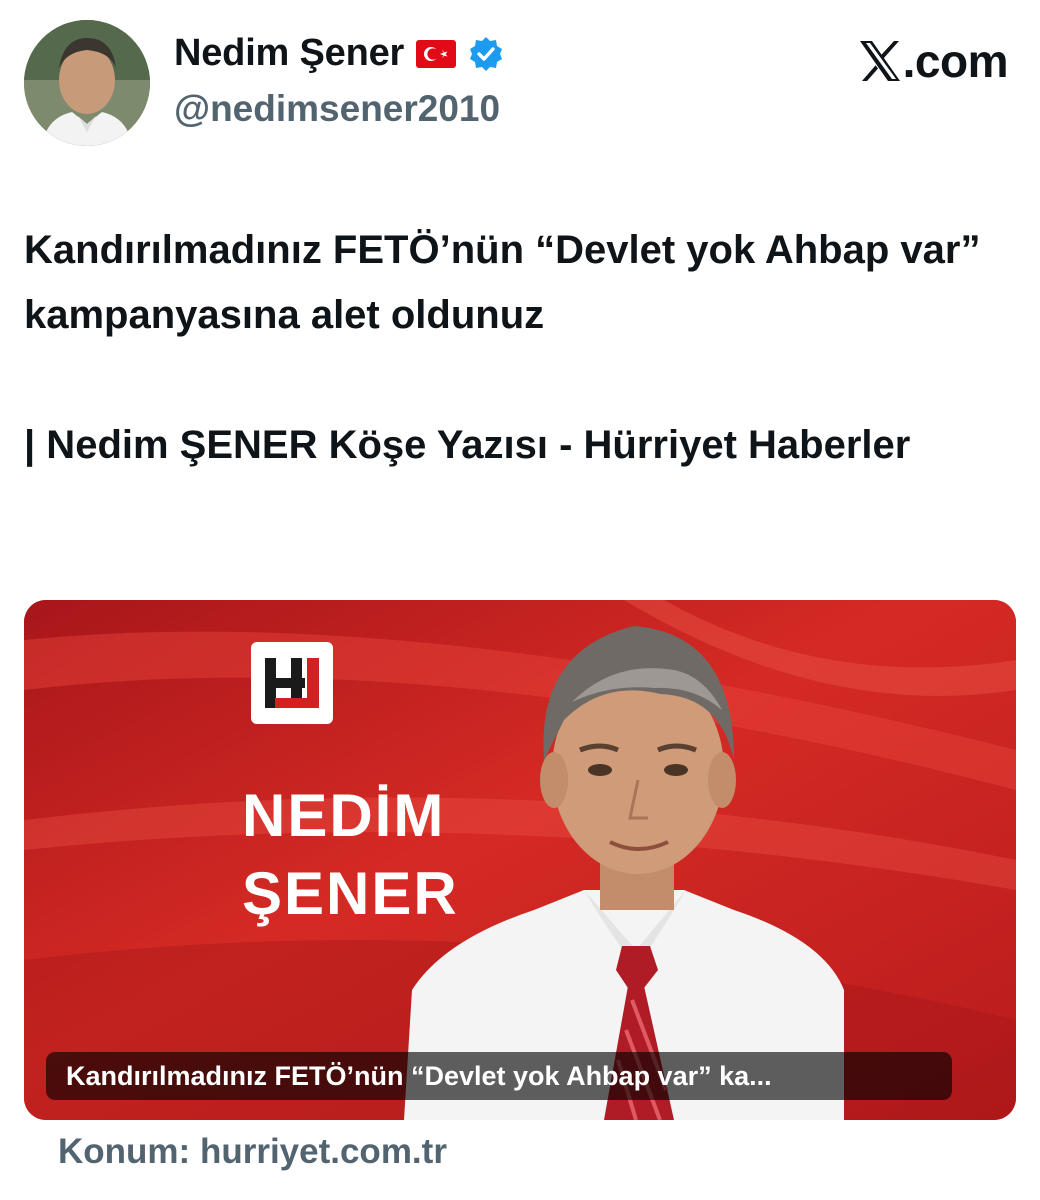 This screenshot has width=1040, height=1200. Describe the element at coordinates (880, 61) in the screenshot. I see `x-logo-icon` at that location.